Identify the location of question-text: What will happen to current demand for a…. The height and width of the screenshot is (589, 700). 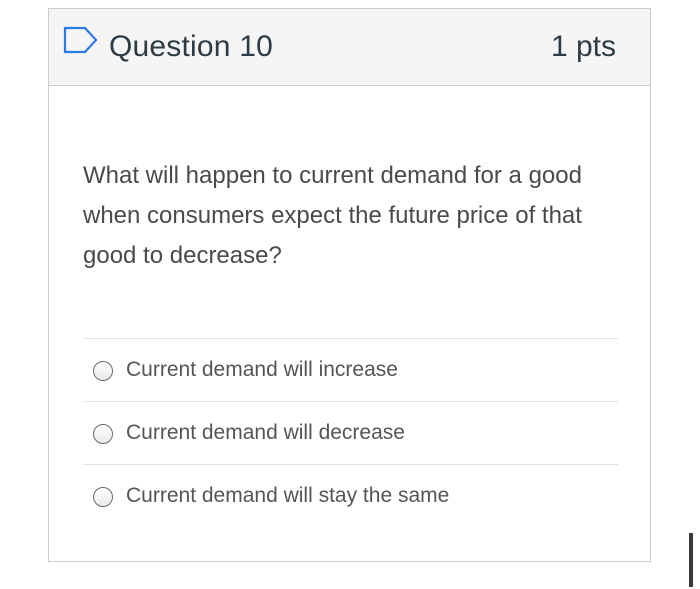
(332, 215).